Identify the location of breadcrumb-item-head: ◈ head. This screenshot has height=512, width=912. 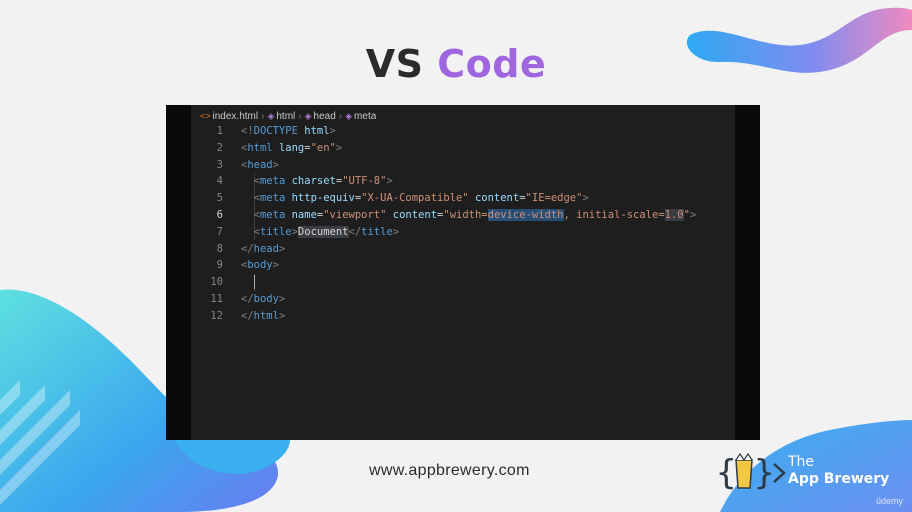
(320, 116).